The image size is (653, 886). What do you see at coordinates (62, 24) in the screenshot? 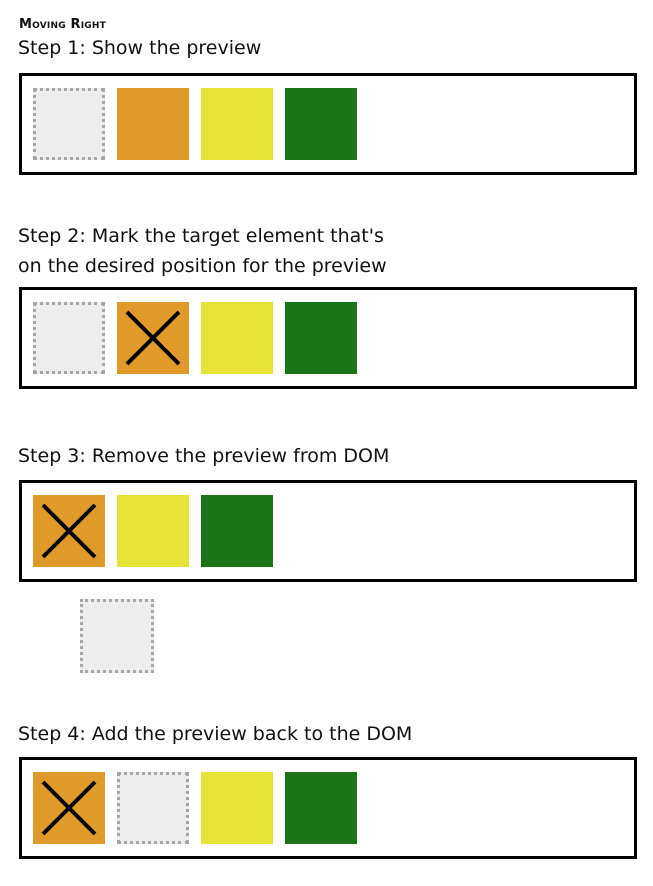
I see `diagram-heading: Moving Right` at bounding box center [62, 24].